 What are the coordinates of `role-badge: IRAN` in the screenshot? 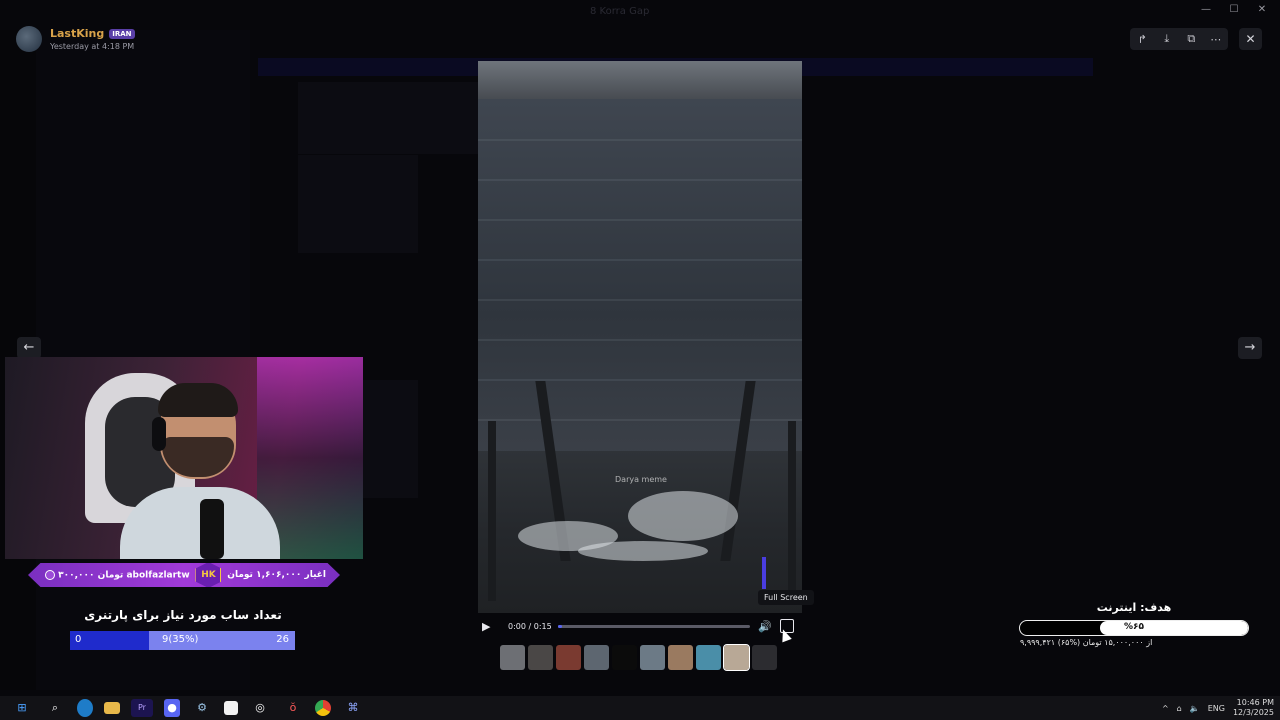 It's located at (122, 33).